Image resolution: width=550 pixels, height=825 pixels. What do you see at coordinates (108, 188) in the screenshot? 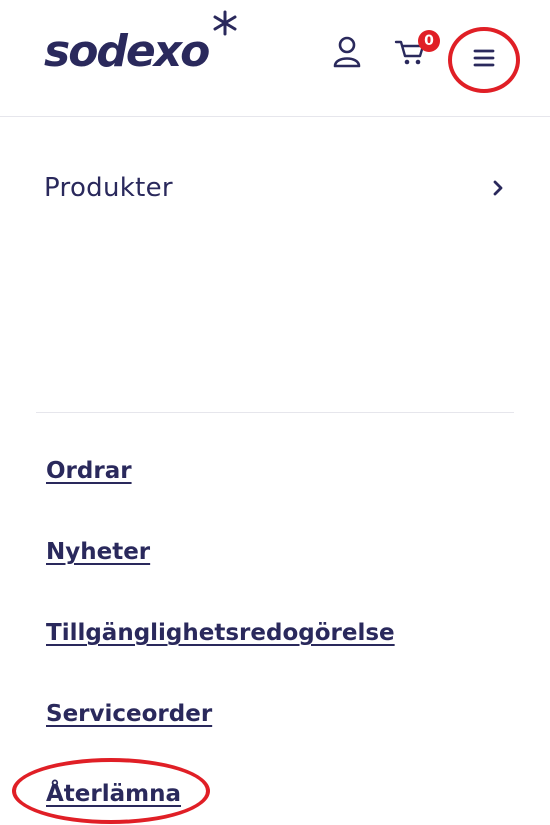
I see `menu-item-label: Produkter` at bounding box center [108, 188].